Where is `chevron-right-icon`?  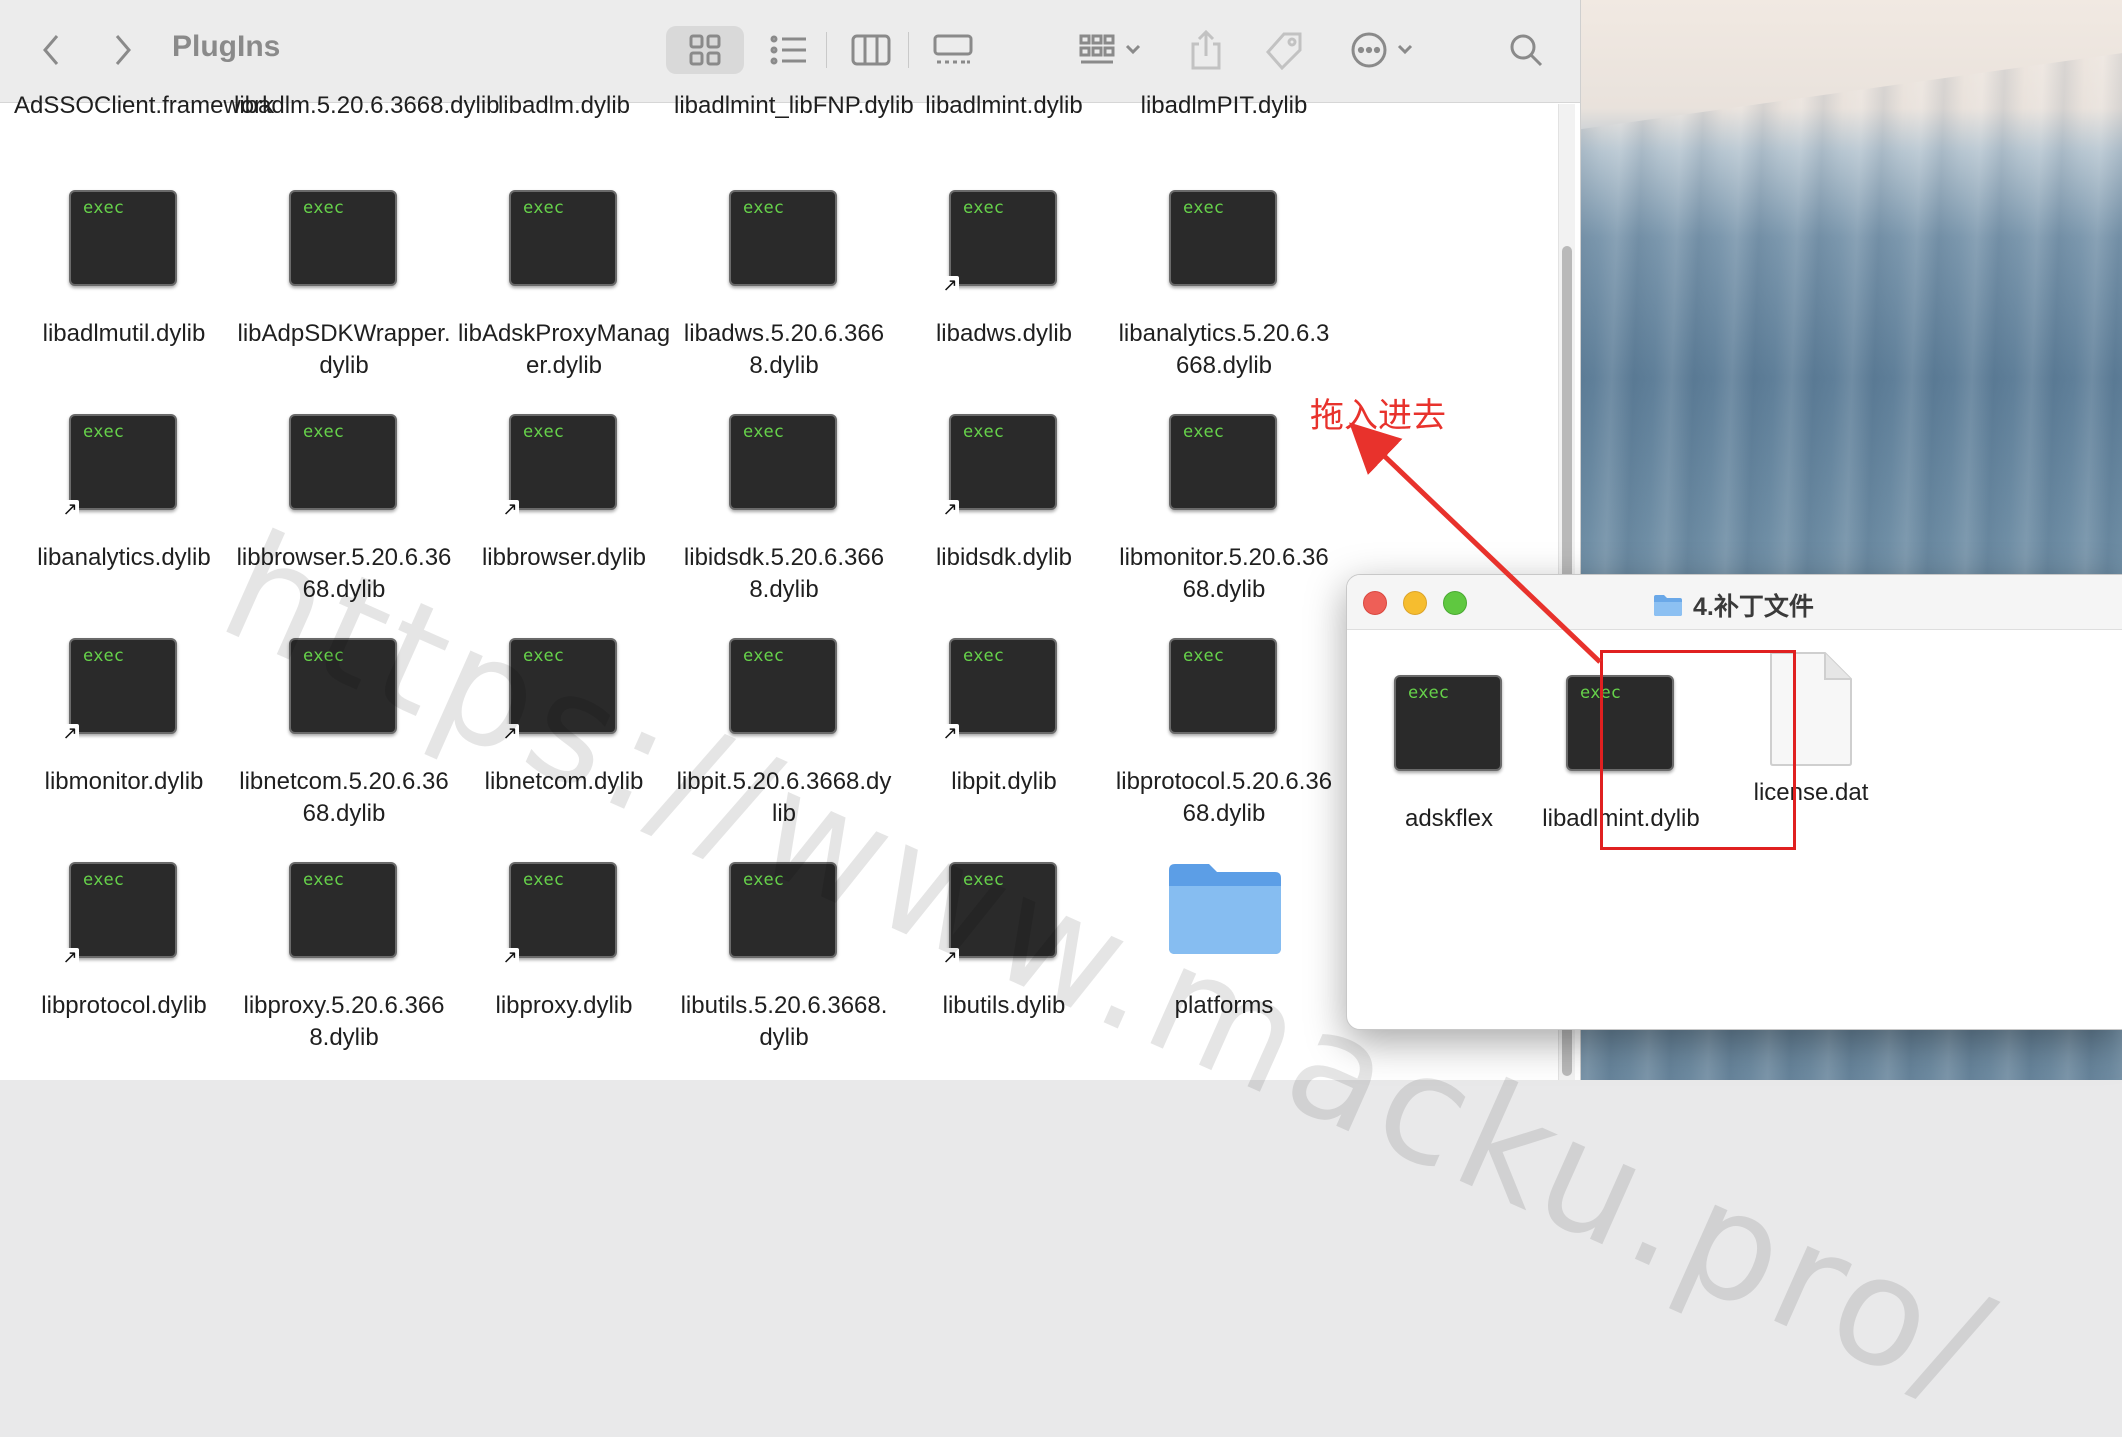
chevron-right-icon is located at coordinates (123, 50).